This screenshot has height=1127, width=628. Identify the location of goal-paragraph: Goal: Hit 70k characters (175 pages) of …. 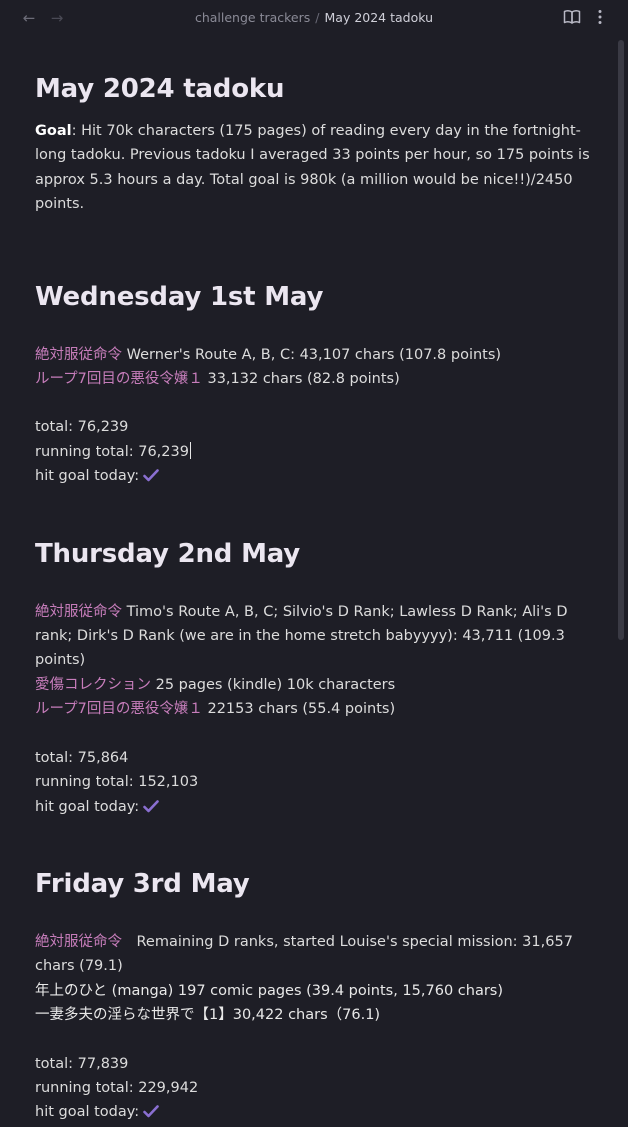
(315, 168).